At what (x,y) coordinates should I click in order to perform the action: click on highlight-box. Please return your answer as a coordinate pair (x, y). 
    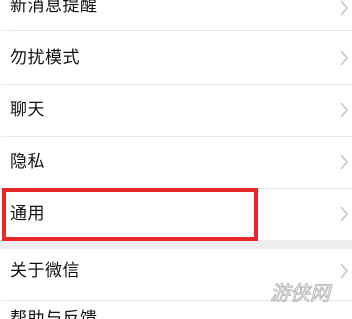
    Looking at the image, I should click on (130, 214).